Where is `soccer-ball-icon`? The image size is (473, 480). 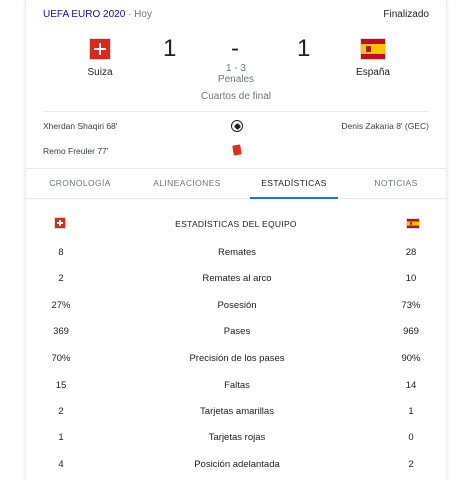
soccer-ball-icon is located at coordinates (237, 126).